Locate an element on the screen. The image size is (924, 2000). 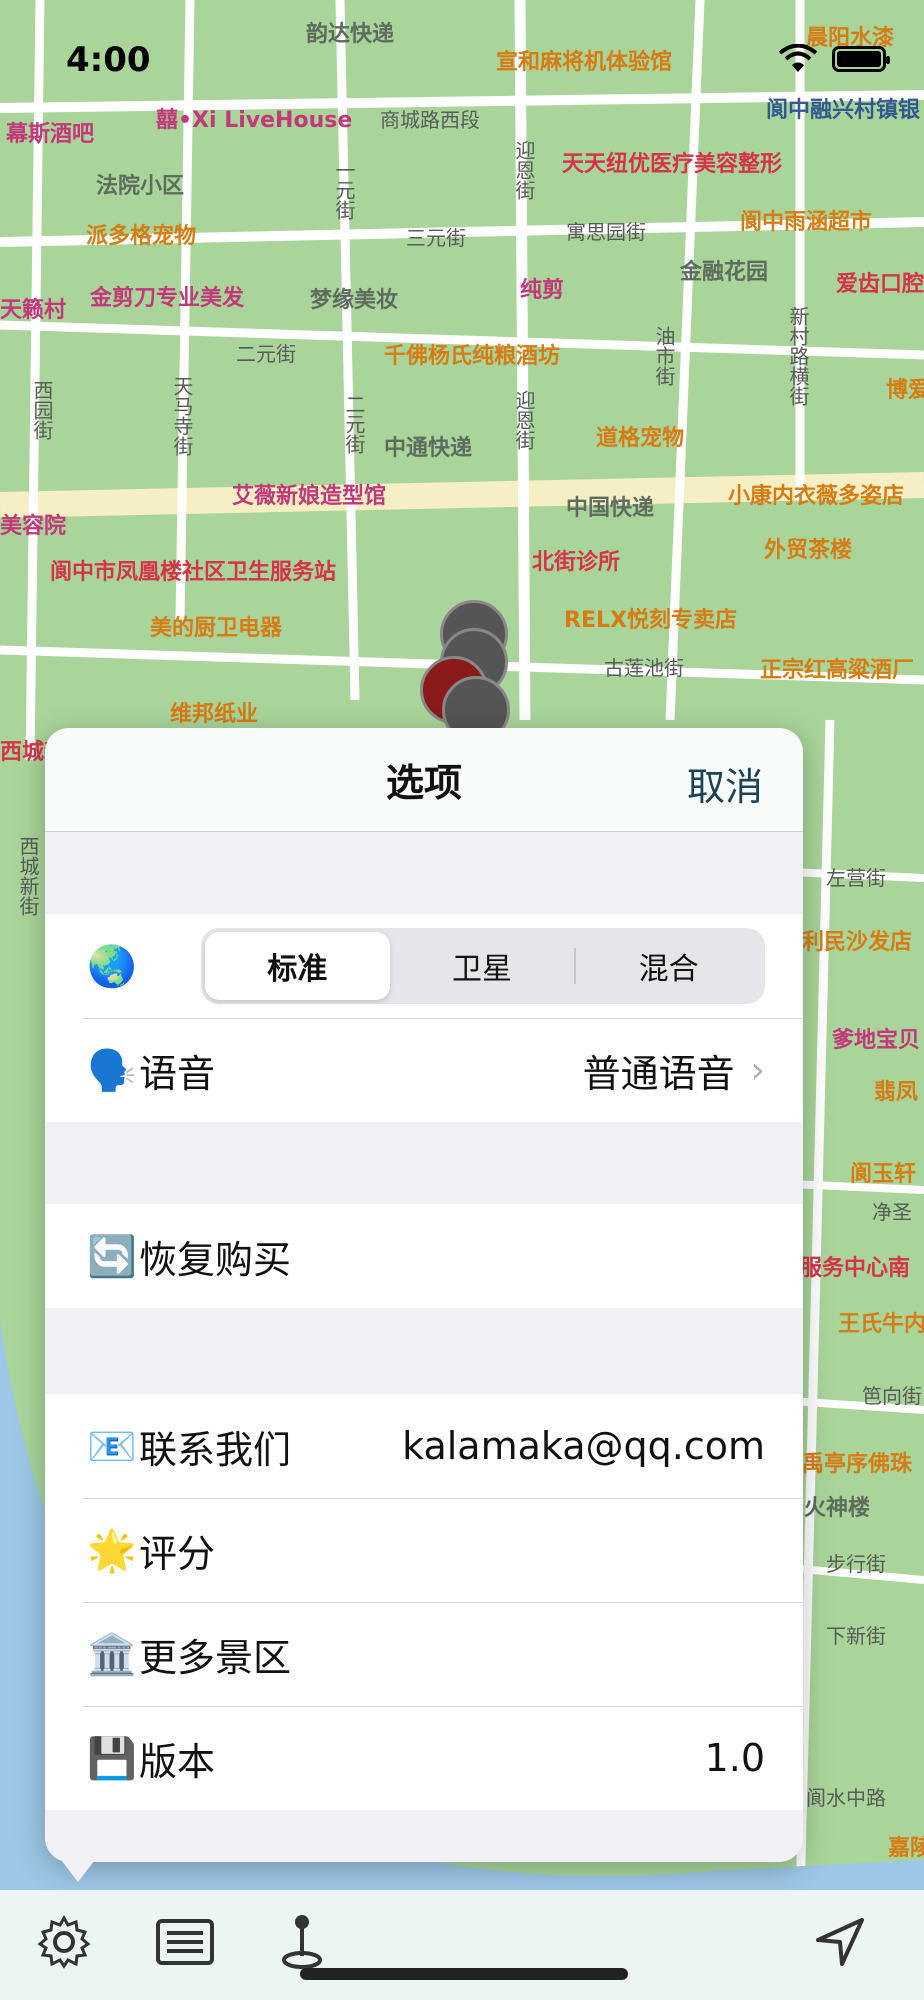
map-poi: 外贸茶楼 is located at coordinates (808, 548).